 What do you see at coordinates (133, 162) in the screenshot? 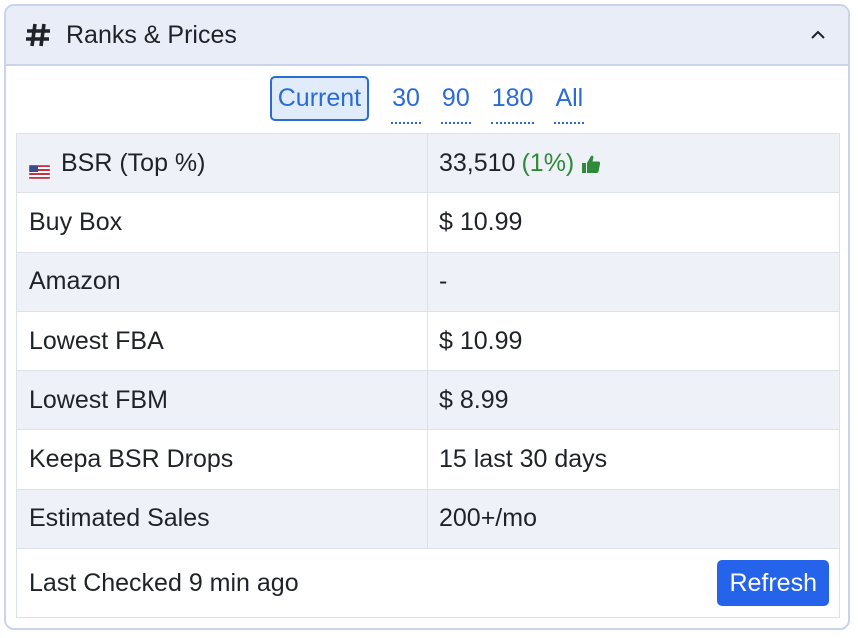
I see `row-label: BSR (Top %)` at bounding box center [133, 162].